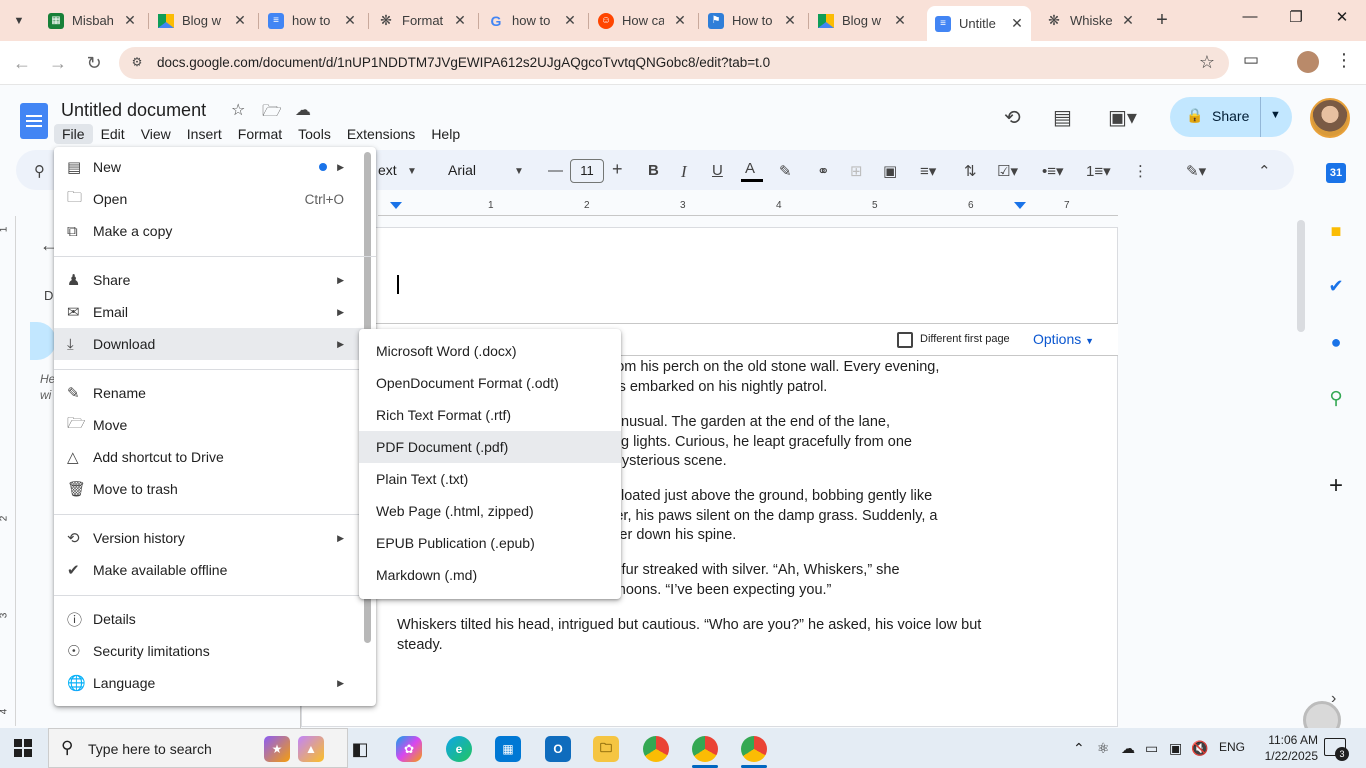 The width and height of the screenshot is (1366, 768). What do you see at coordinates (209, 280) in the screenshot?
I see `file-menu-share: ♟ Share ▶` at bounding box center [209, 280].